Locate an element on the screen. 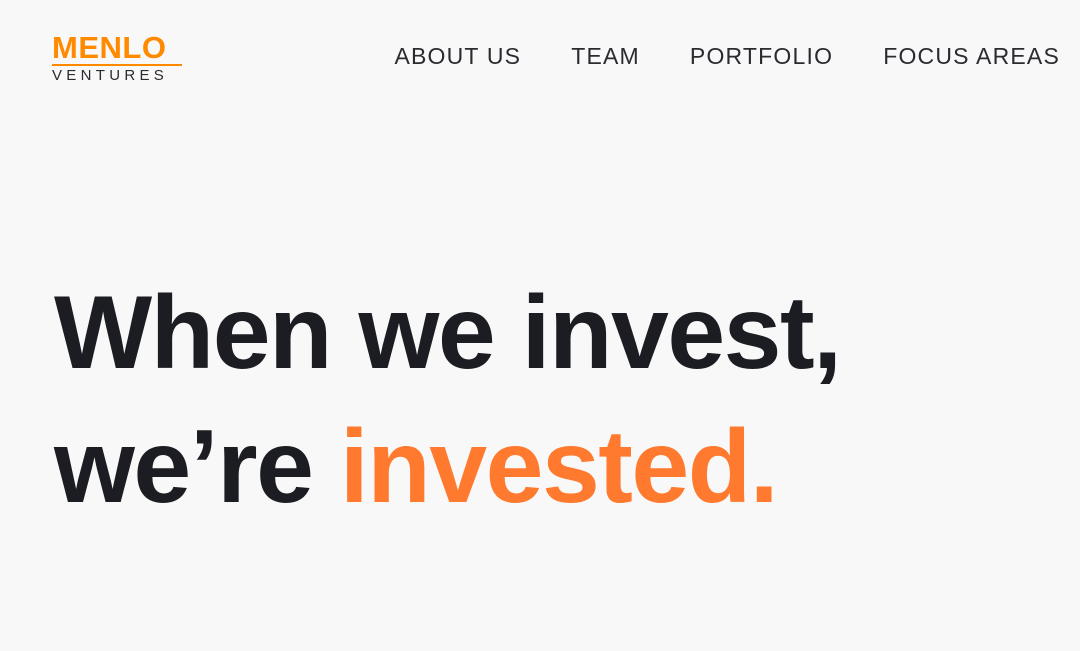 This screenshot has height=651, width=1080. hero-line-2-prefix: we’re is located at coordinates (197, 467).